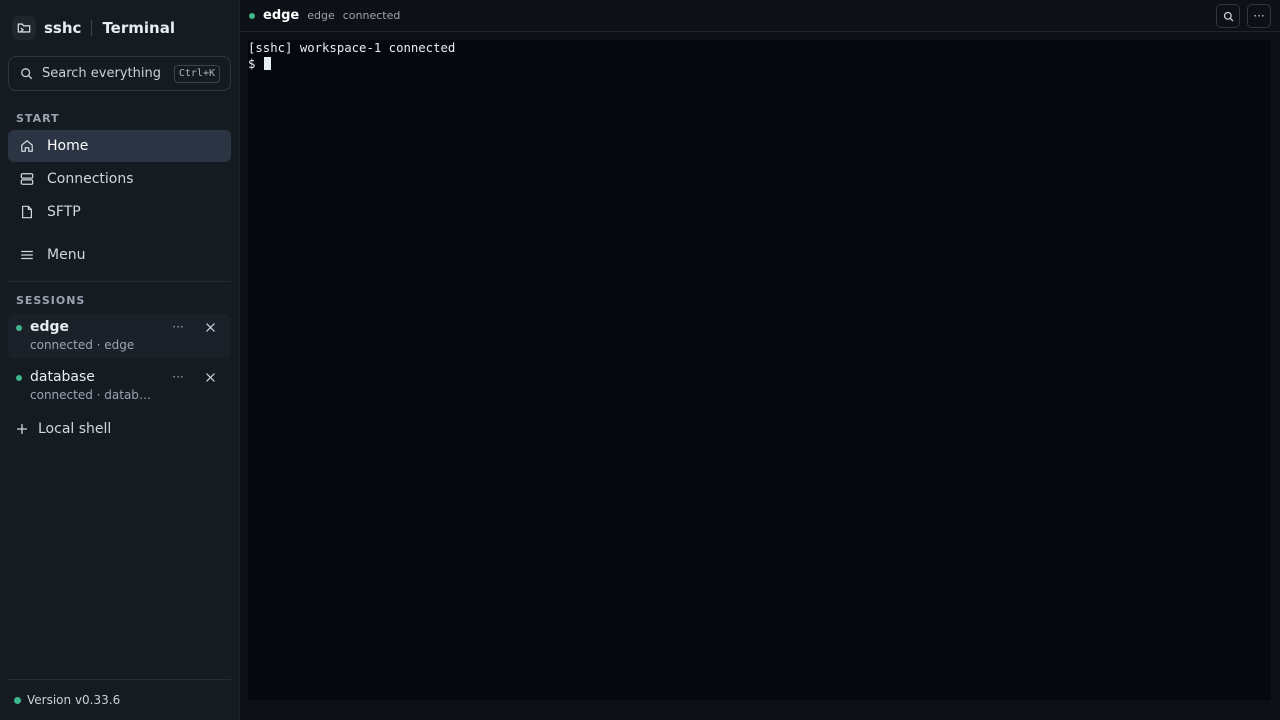 This screenshot has height=720, width=1280. What do you see at coordinates (1243, 16) in the screenshot?
I see `header-actions: ···` at bounding box center [1243, 16].